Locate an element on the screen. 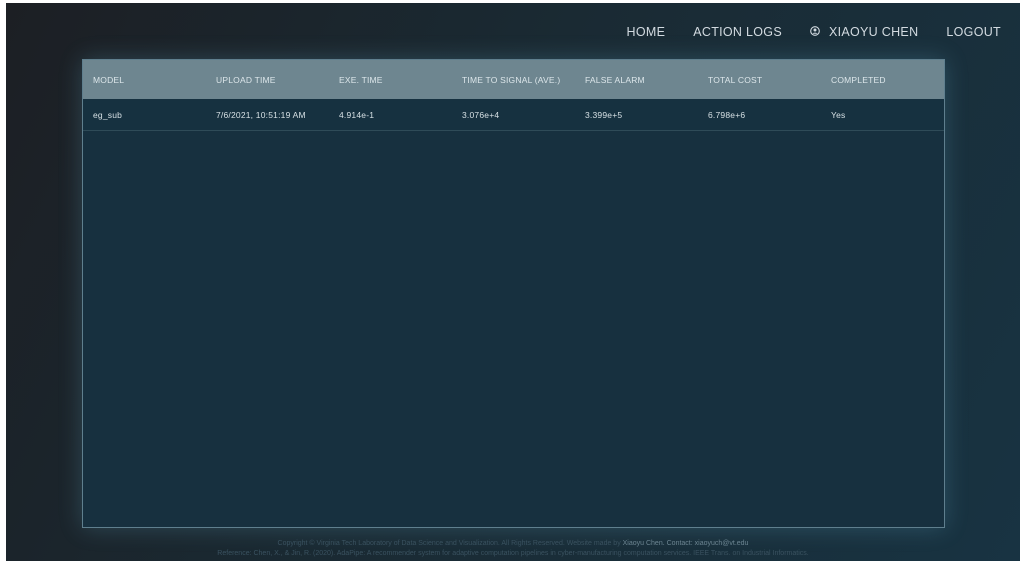 This screenshot has height=567, width=1024. cell-total-cost: 6.798e+6 is located at coordinates (727, 114).